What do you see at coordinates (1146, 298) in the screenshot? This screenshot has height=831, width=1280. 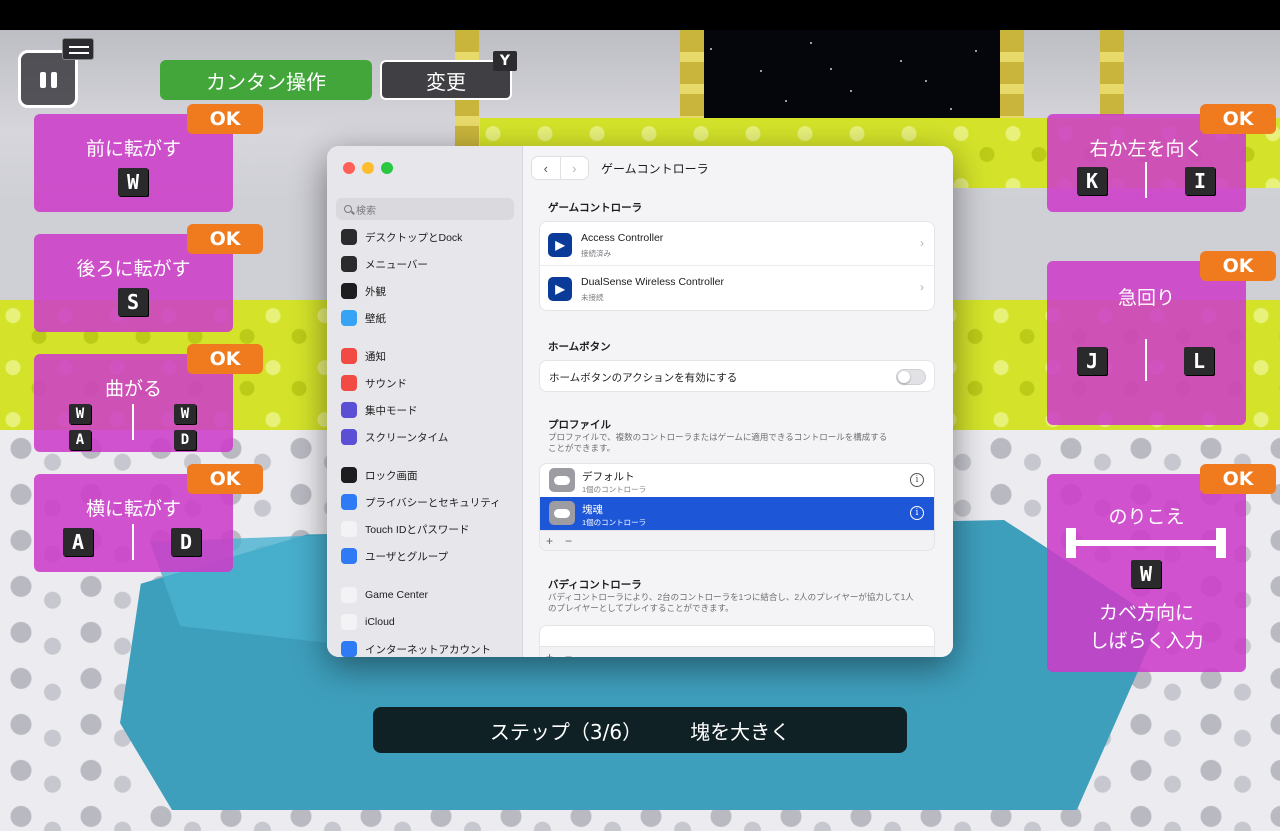 I see `card-title: 急回り` at bounding box center [1146, 298].